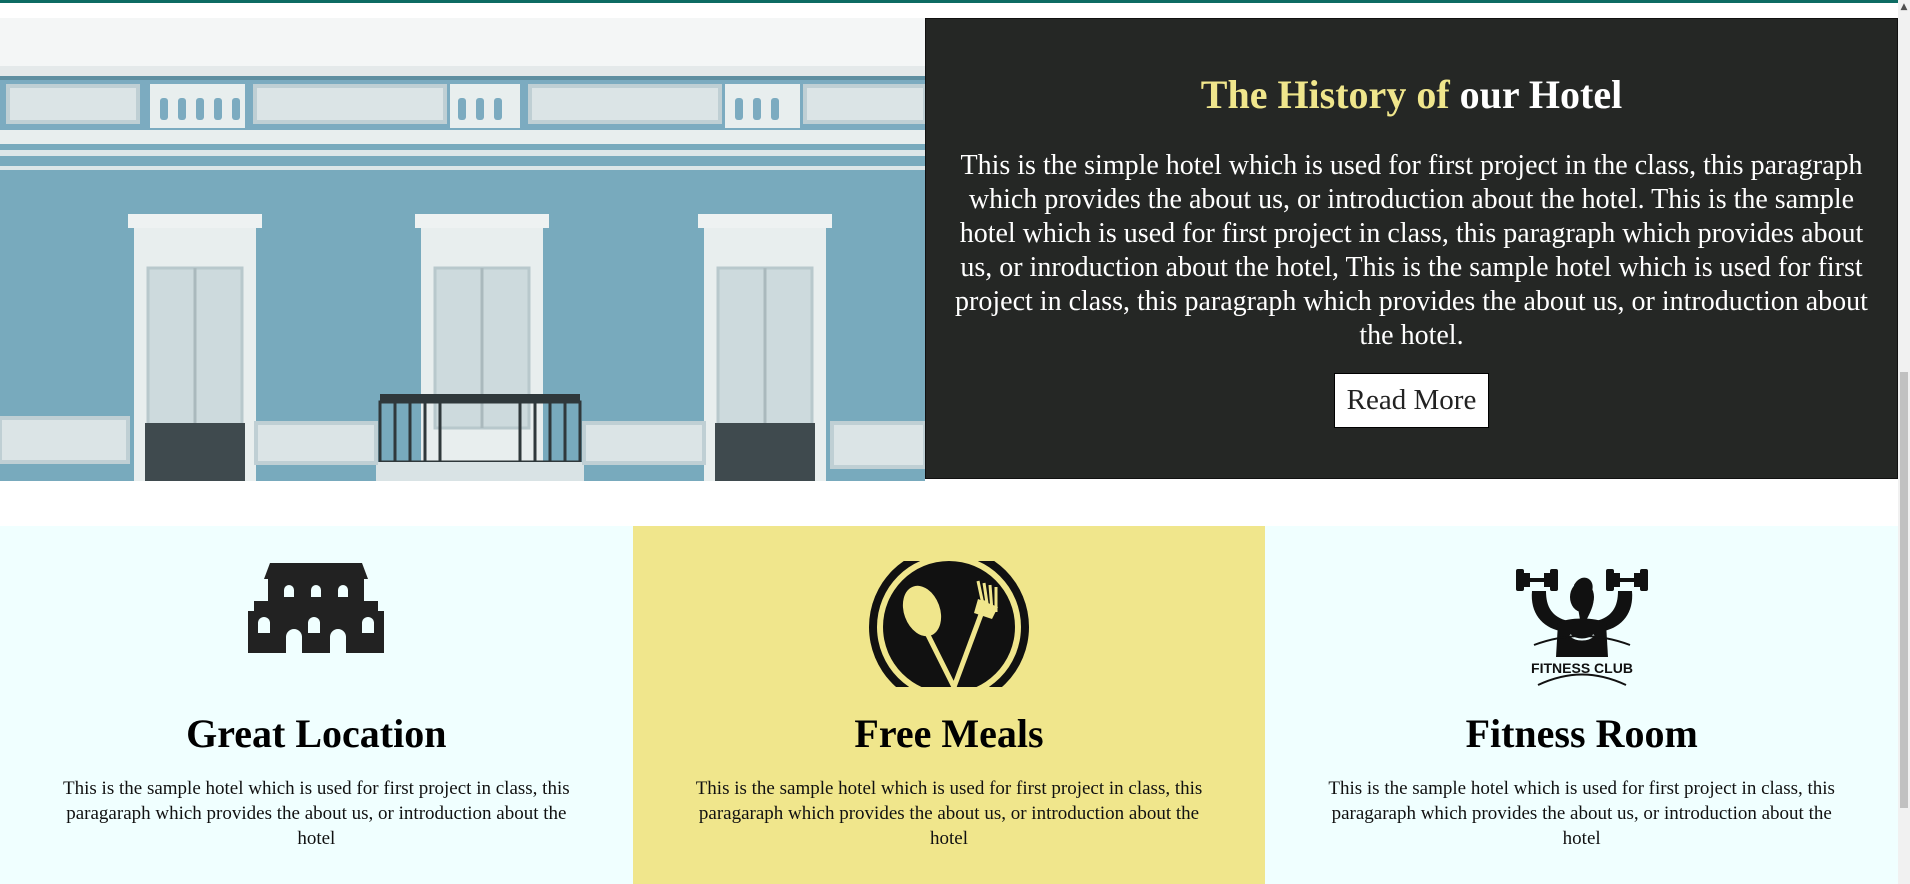 The height and width of the screenshot is (884, 1910). I want to click on feature-title: Fitness Room, so click(1581, 733).